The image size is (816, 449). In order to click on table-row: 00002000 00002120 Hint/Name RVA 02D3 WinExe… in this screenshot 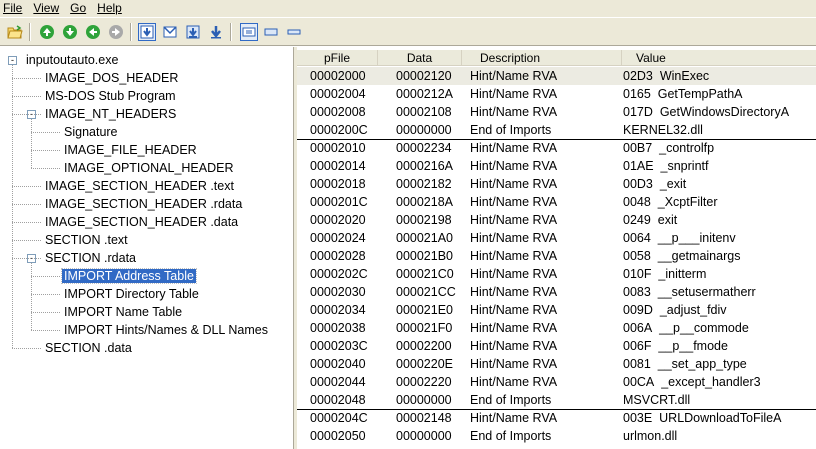, I will do `click(556, 76)`.